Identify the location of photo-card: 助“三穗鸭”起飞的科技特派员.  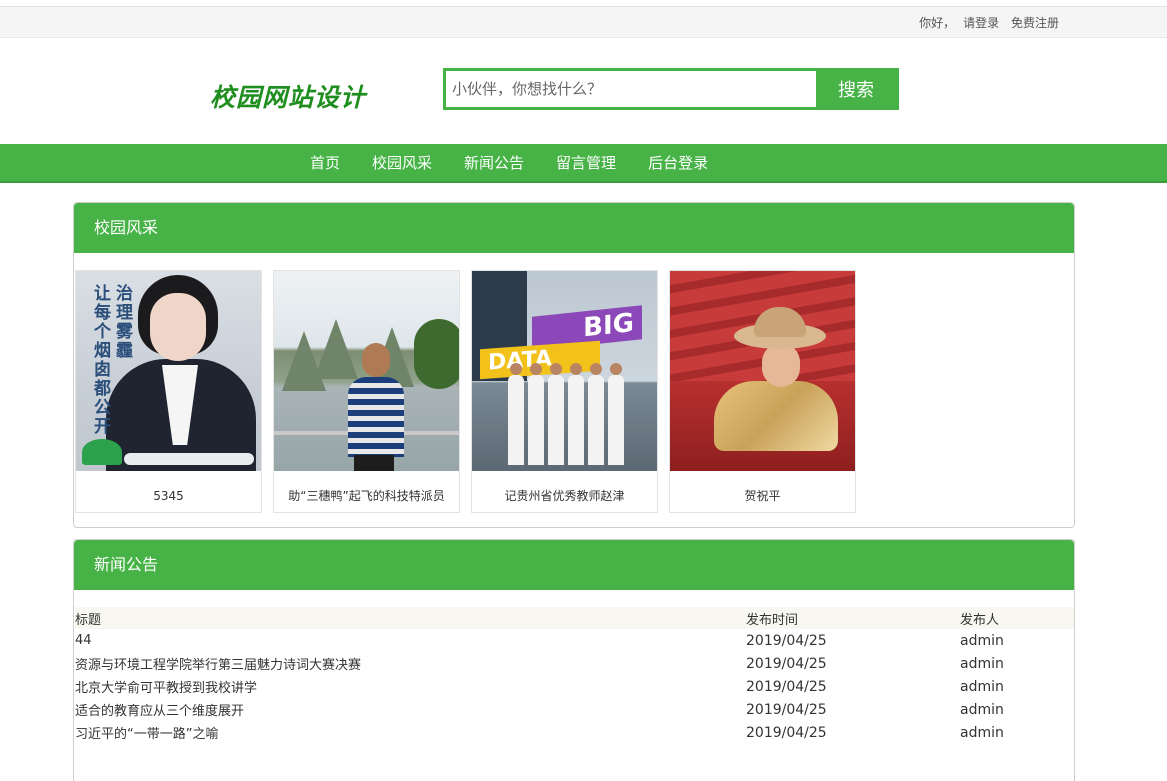
(366, 391).